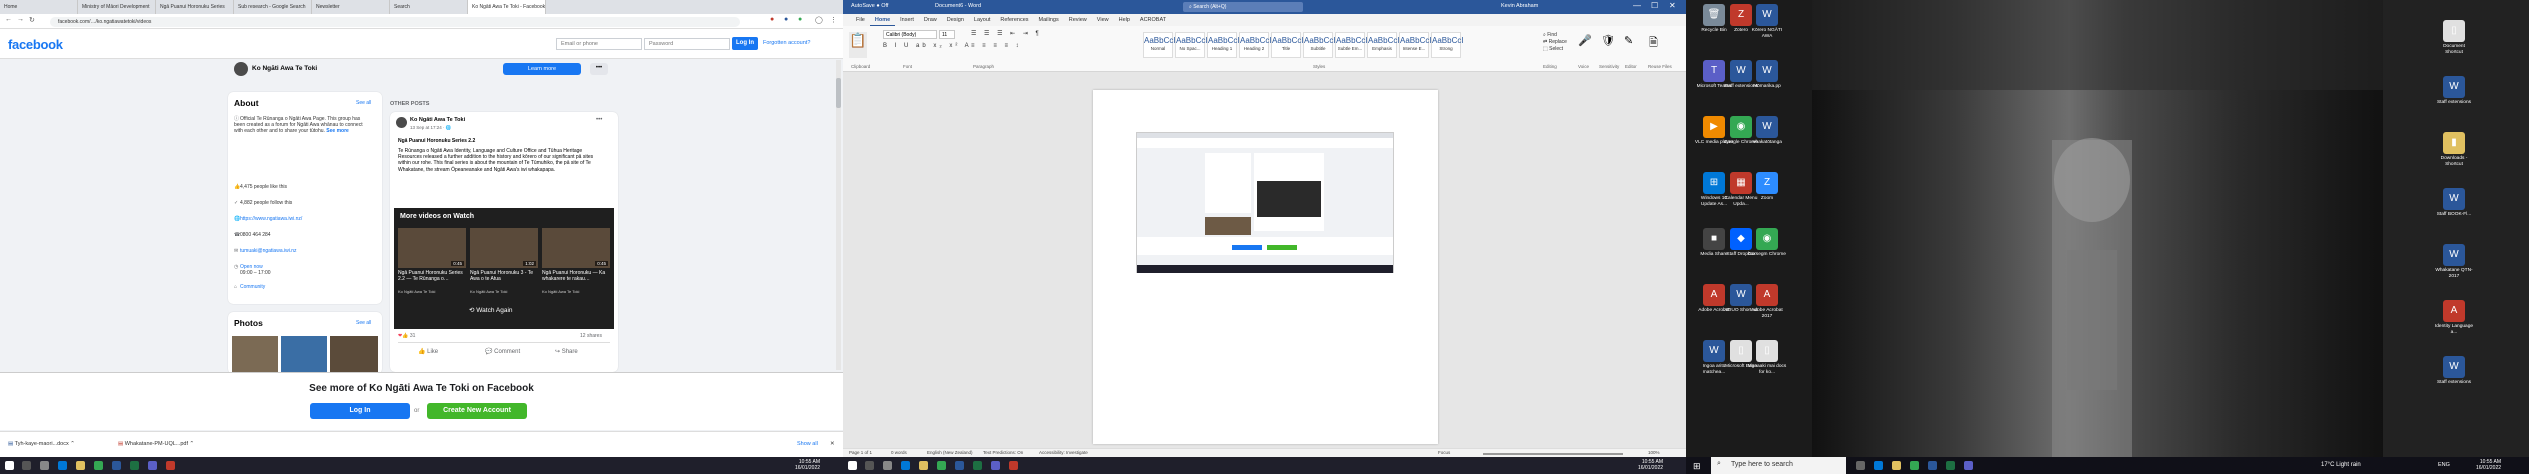 The width and height of the screenshot is (2529, 474). Describe the element at coordinates (927, 46) in the screenshot. I see `format-buttons: B I U ab x₂ x² A` at that location.